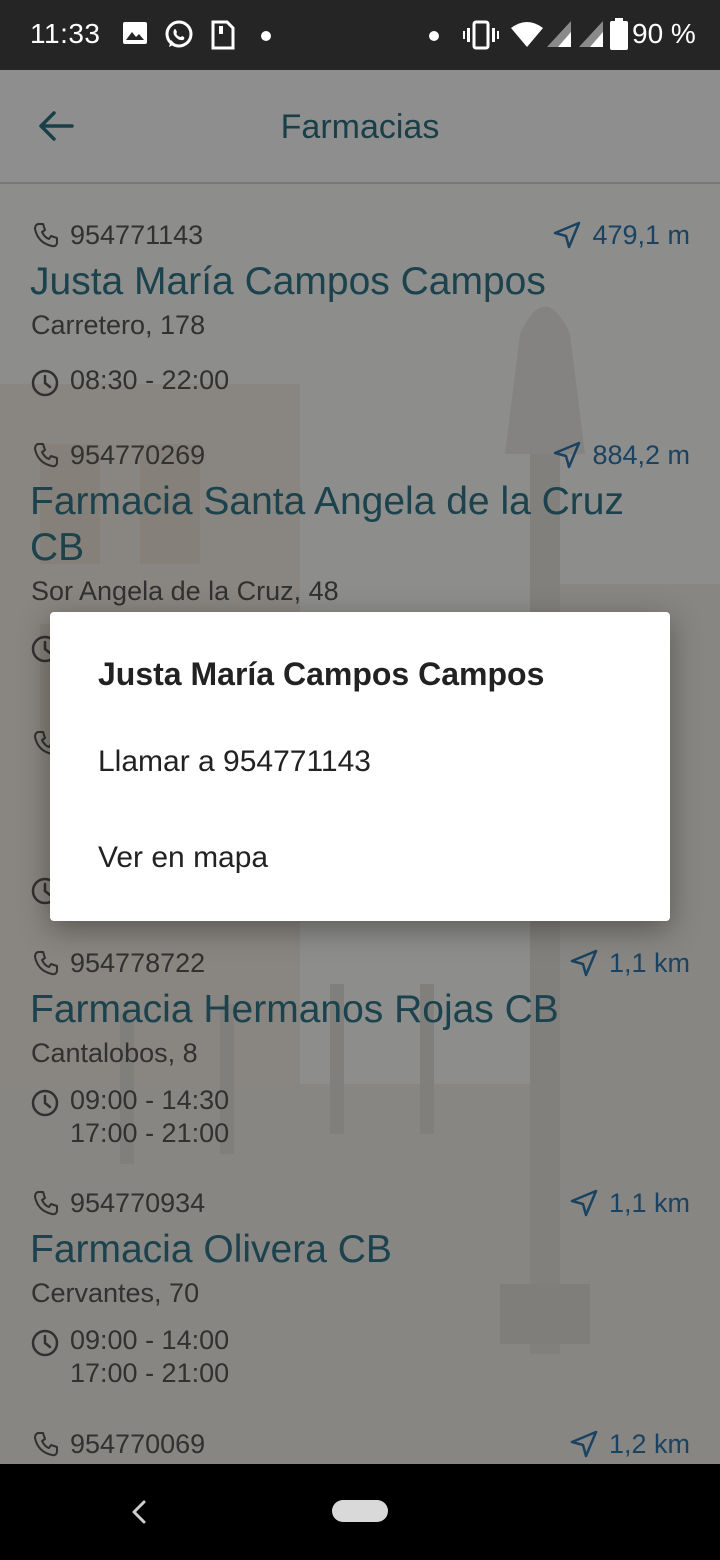 Image resolution: width=720 pixels, height=1560 pixels. I want to click on nav-back-icon, so click(139, 1512).